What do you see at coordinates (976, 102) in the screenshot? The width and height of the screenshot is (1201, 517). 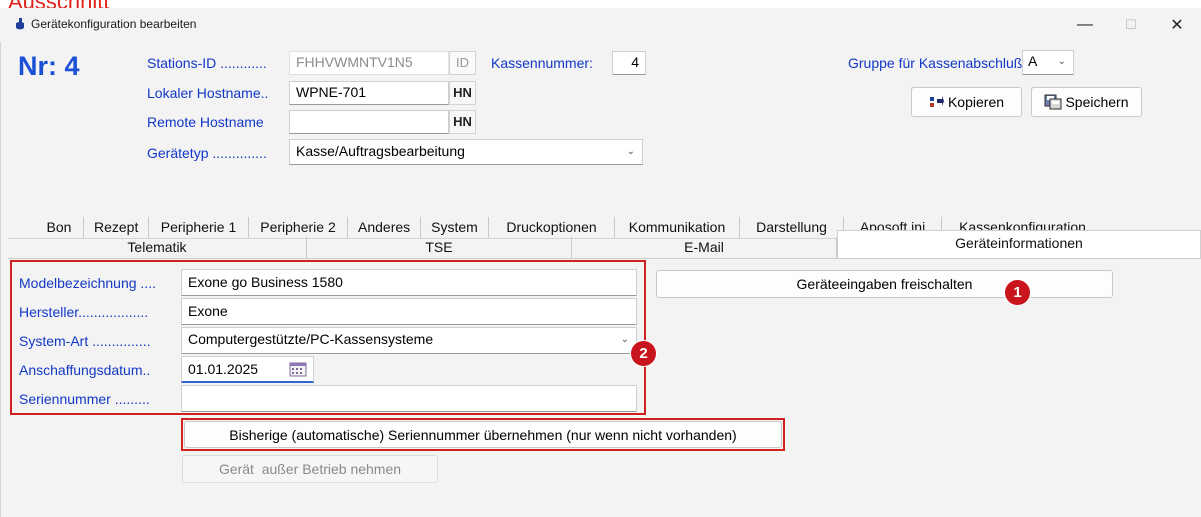 I see `copy-button-label: Kopieren` at bounding box center [976, 102].